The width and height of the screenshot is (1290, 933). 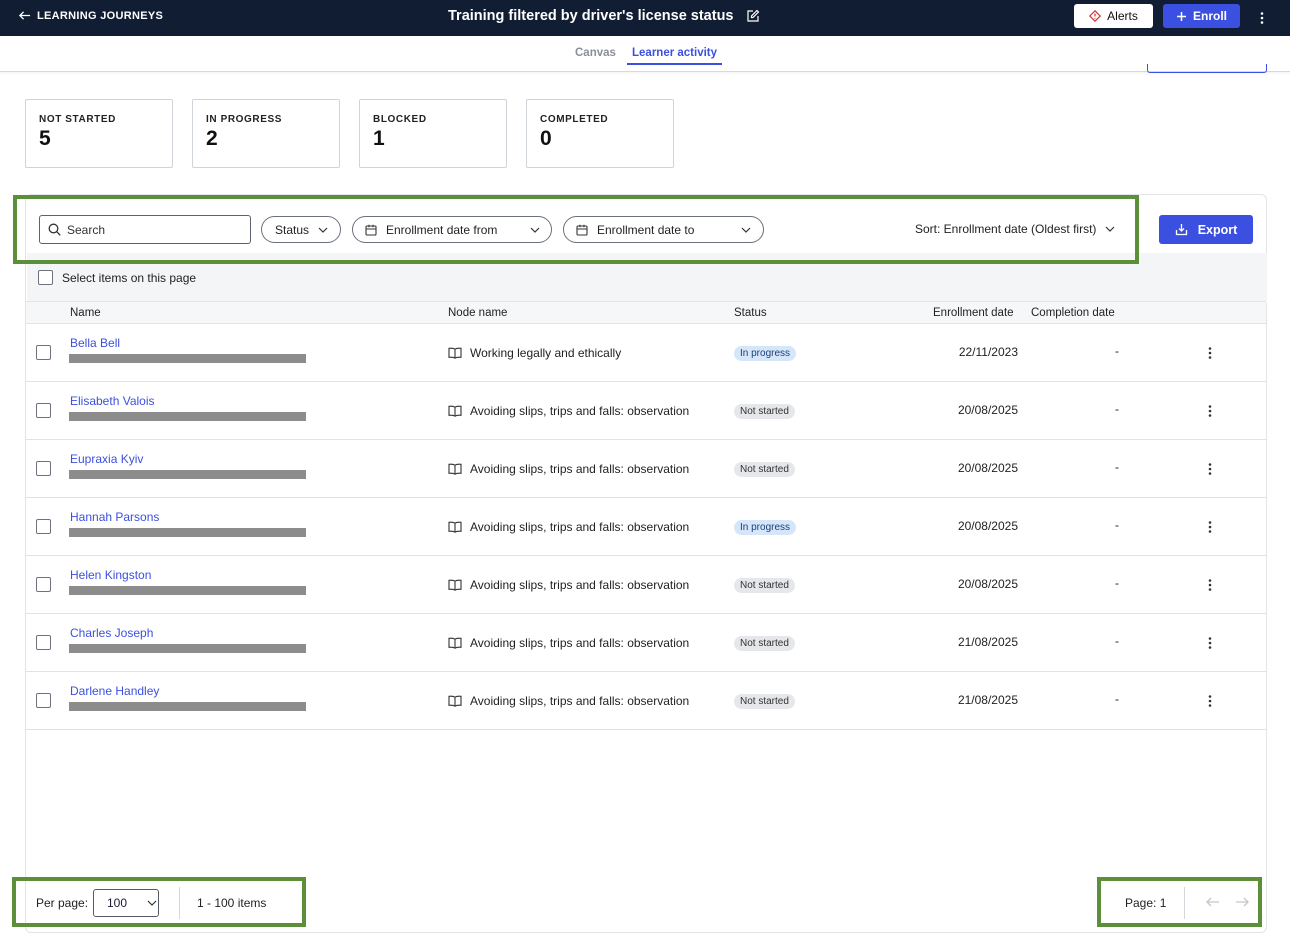 What do you see at coordinates (1179, 902) in the screenshot?
I see `highlight-box-pagination` at bounding box center [1179, 902].